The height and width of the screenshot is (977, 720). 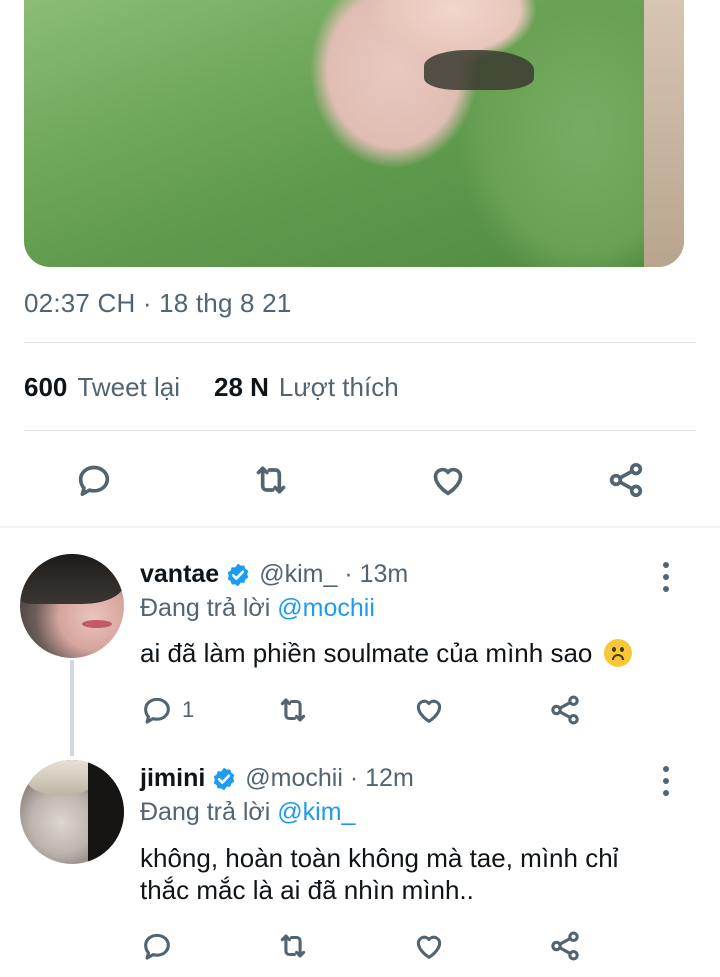 I want to click on retweets-label: Tweet lại, so click(x=128, y=387).